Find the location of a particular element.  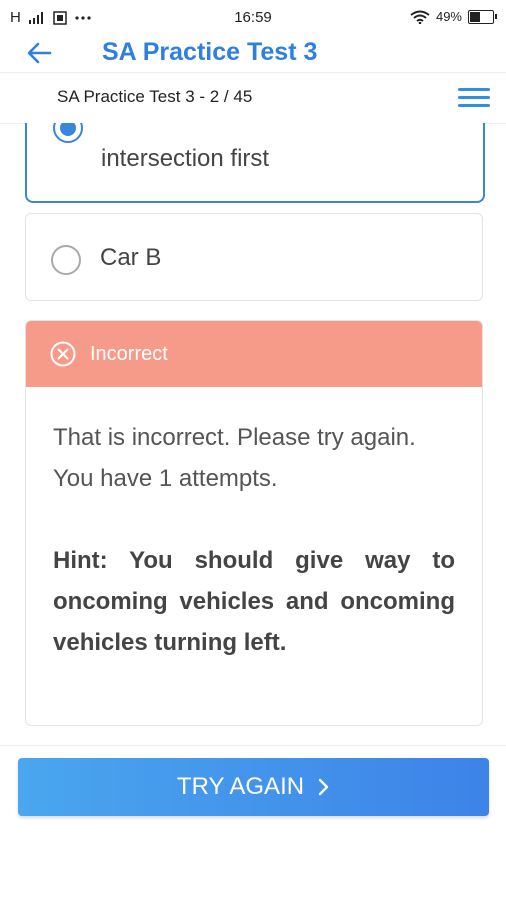

battery-icon is located at coordinates (482, 16).